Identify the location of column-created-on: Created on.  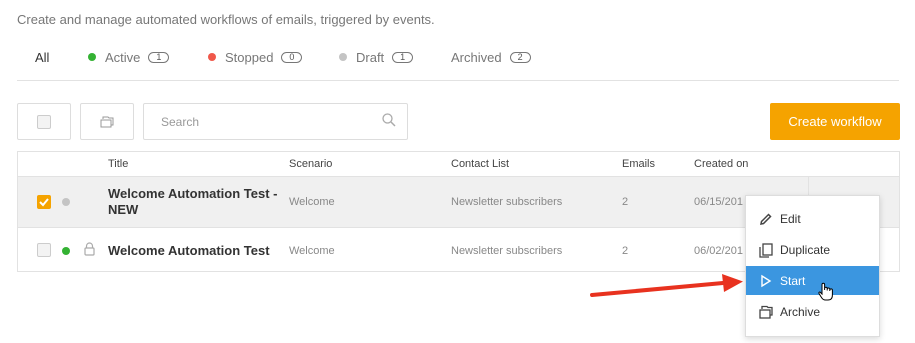
(721, 164).